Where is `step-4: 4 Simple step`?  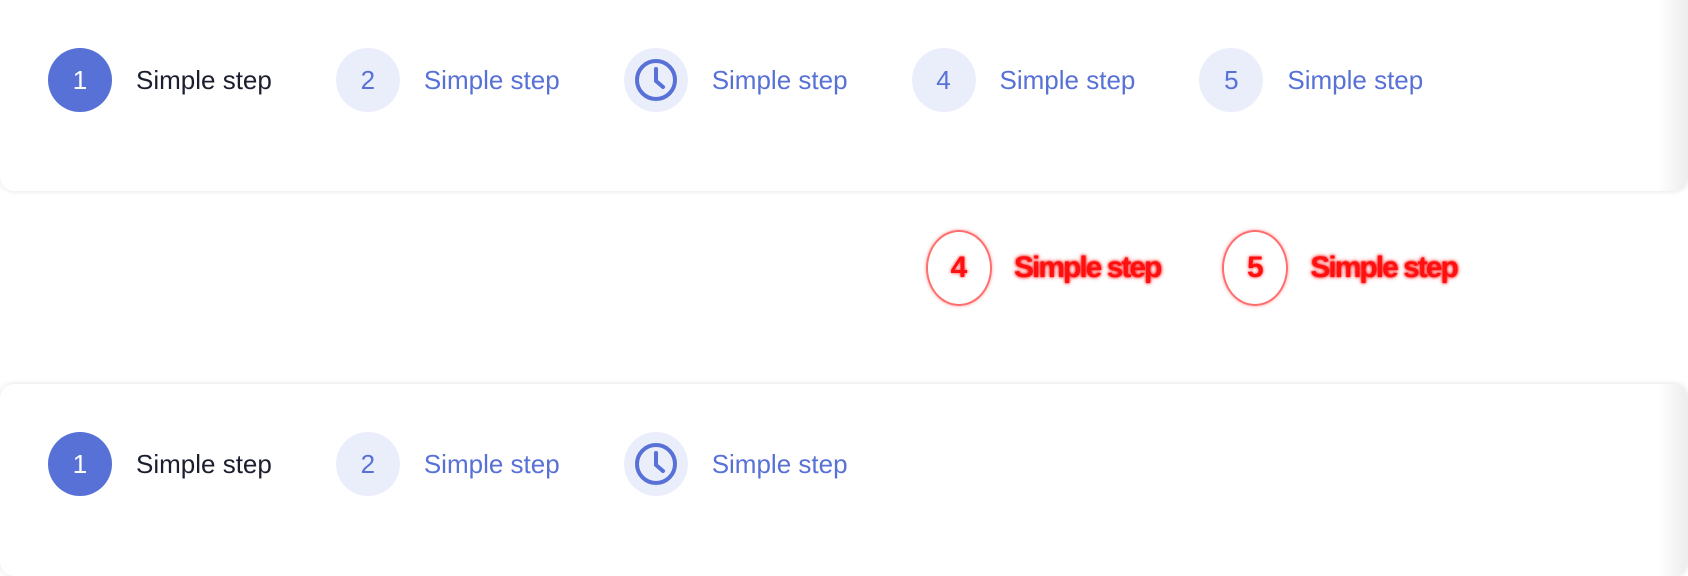 step-4: 4 Simple step is located at coordinates (1023, 80).